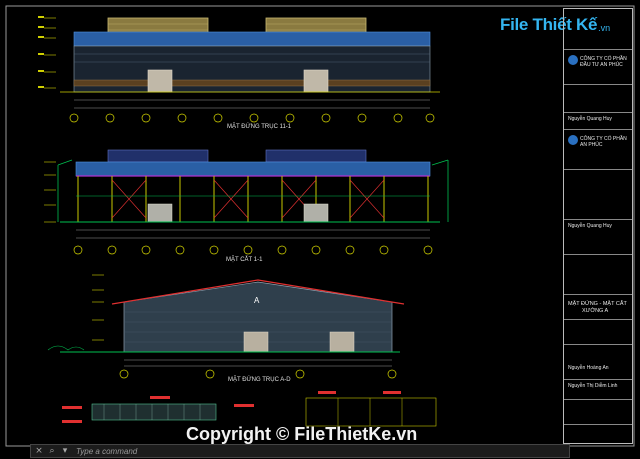  What do you see at coordinates (590, 119) in the screenshot?
I see `person-1: Nguyễn Quang Huy` at bounding box center [590, 119].